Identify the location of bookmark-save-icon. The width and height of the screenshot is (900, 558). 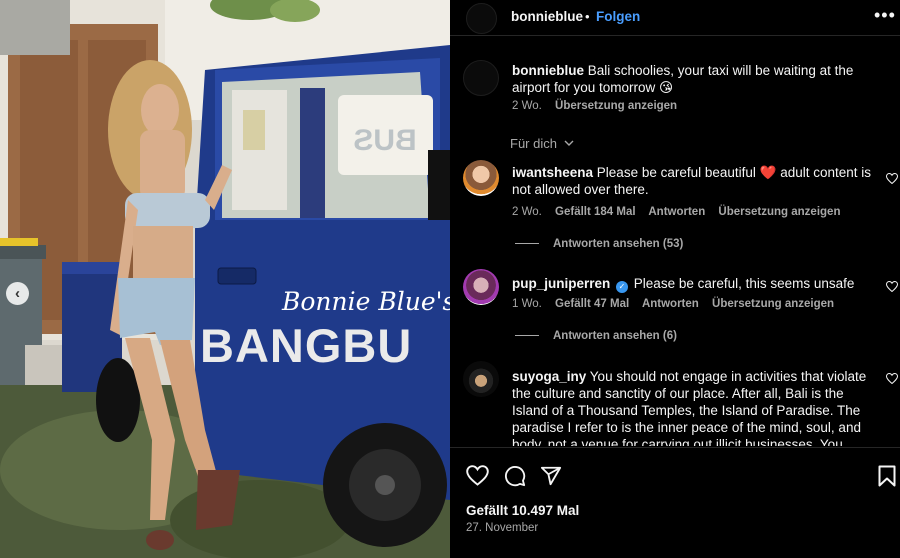
(887, 476).